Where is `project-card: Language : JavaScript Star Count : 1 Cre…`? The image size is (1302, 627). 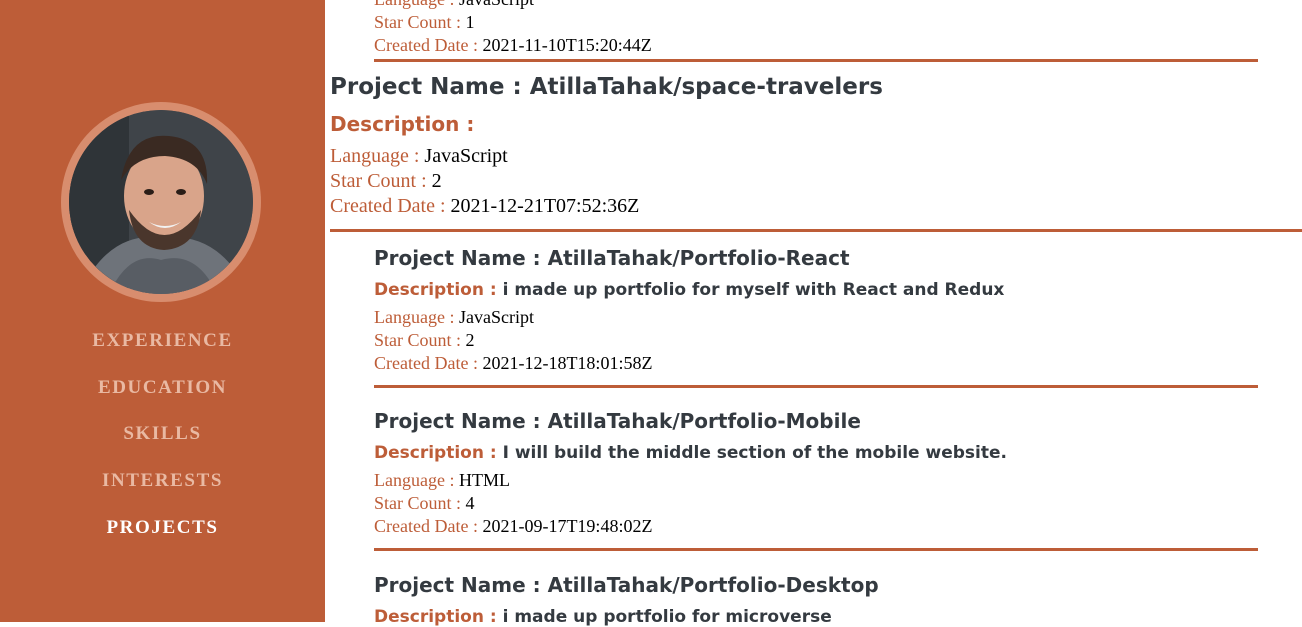 project-card: Language : JavaScript Star Count : 1 Cre… is located at coordinates (513, 28).